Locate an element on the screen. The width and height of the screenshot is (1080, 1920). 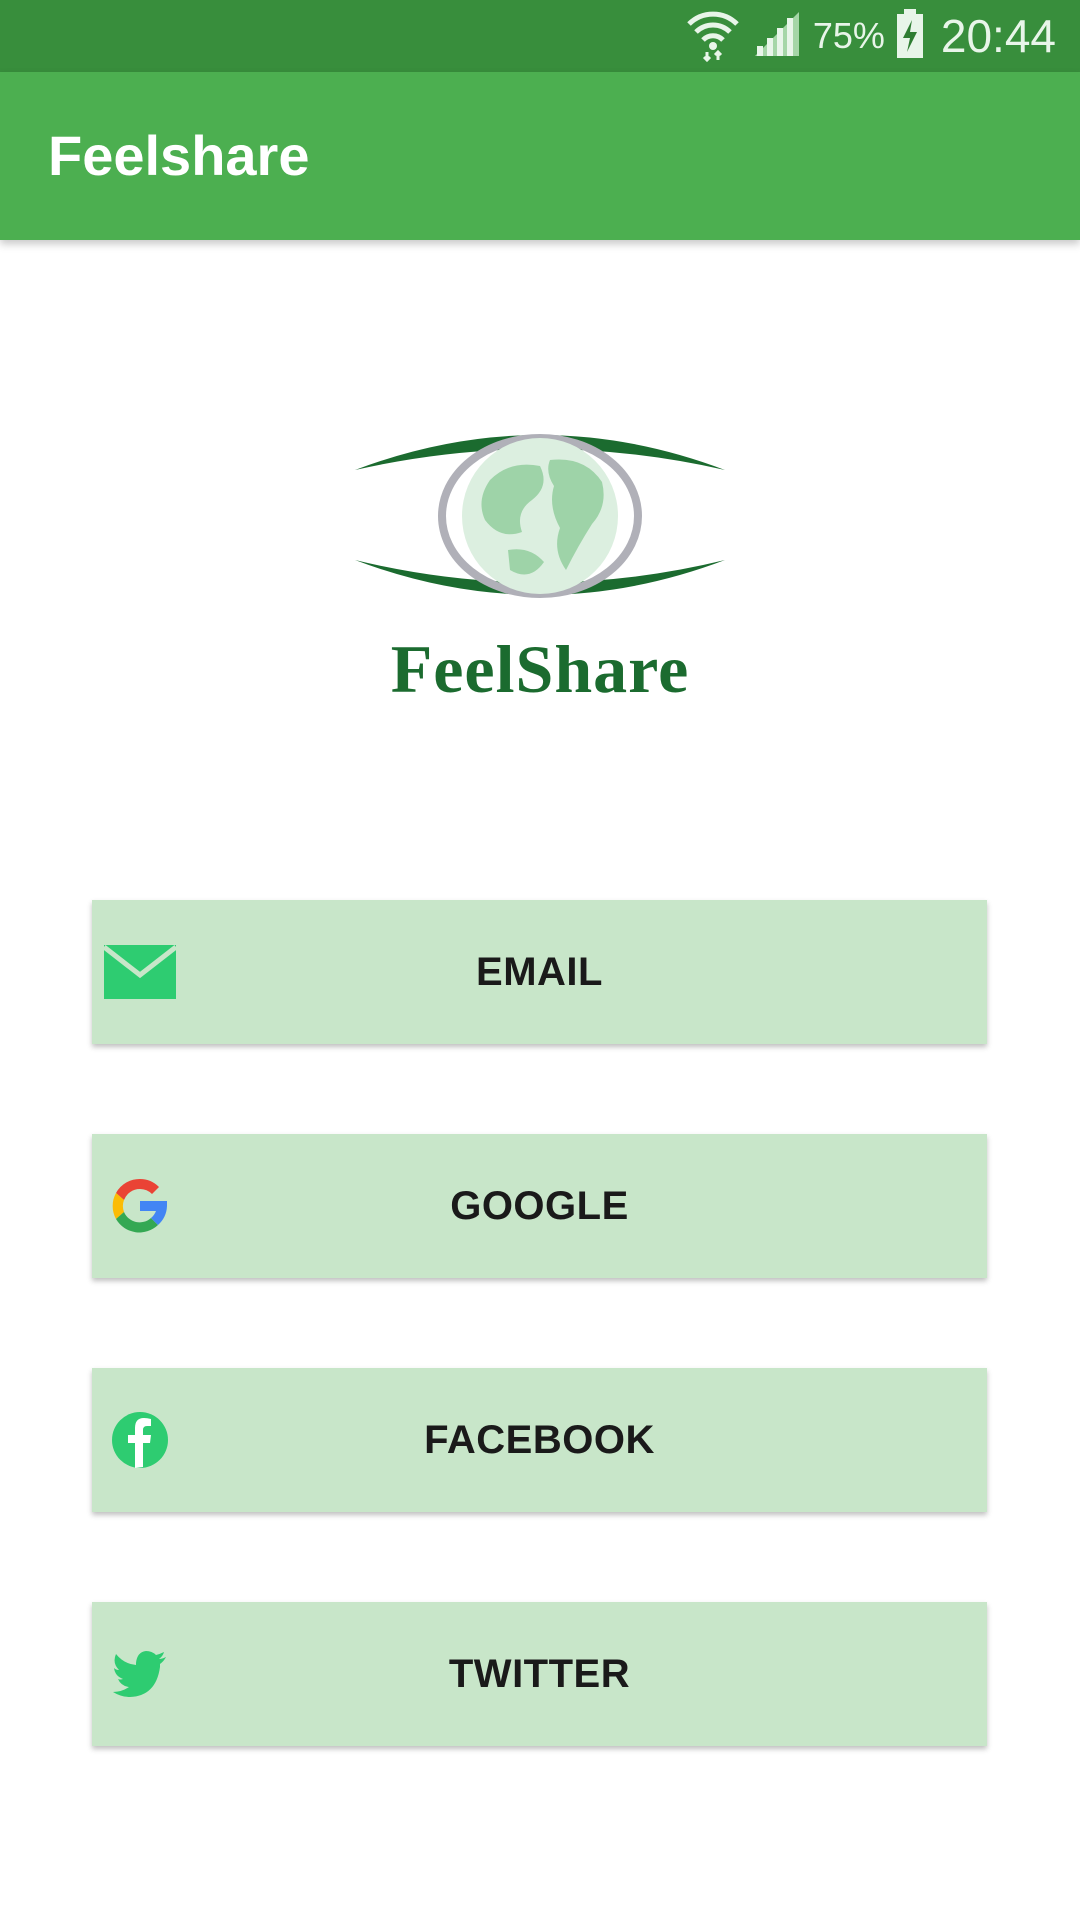
logo-text: FeelShare is located at coordinates (540, 669).